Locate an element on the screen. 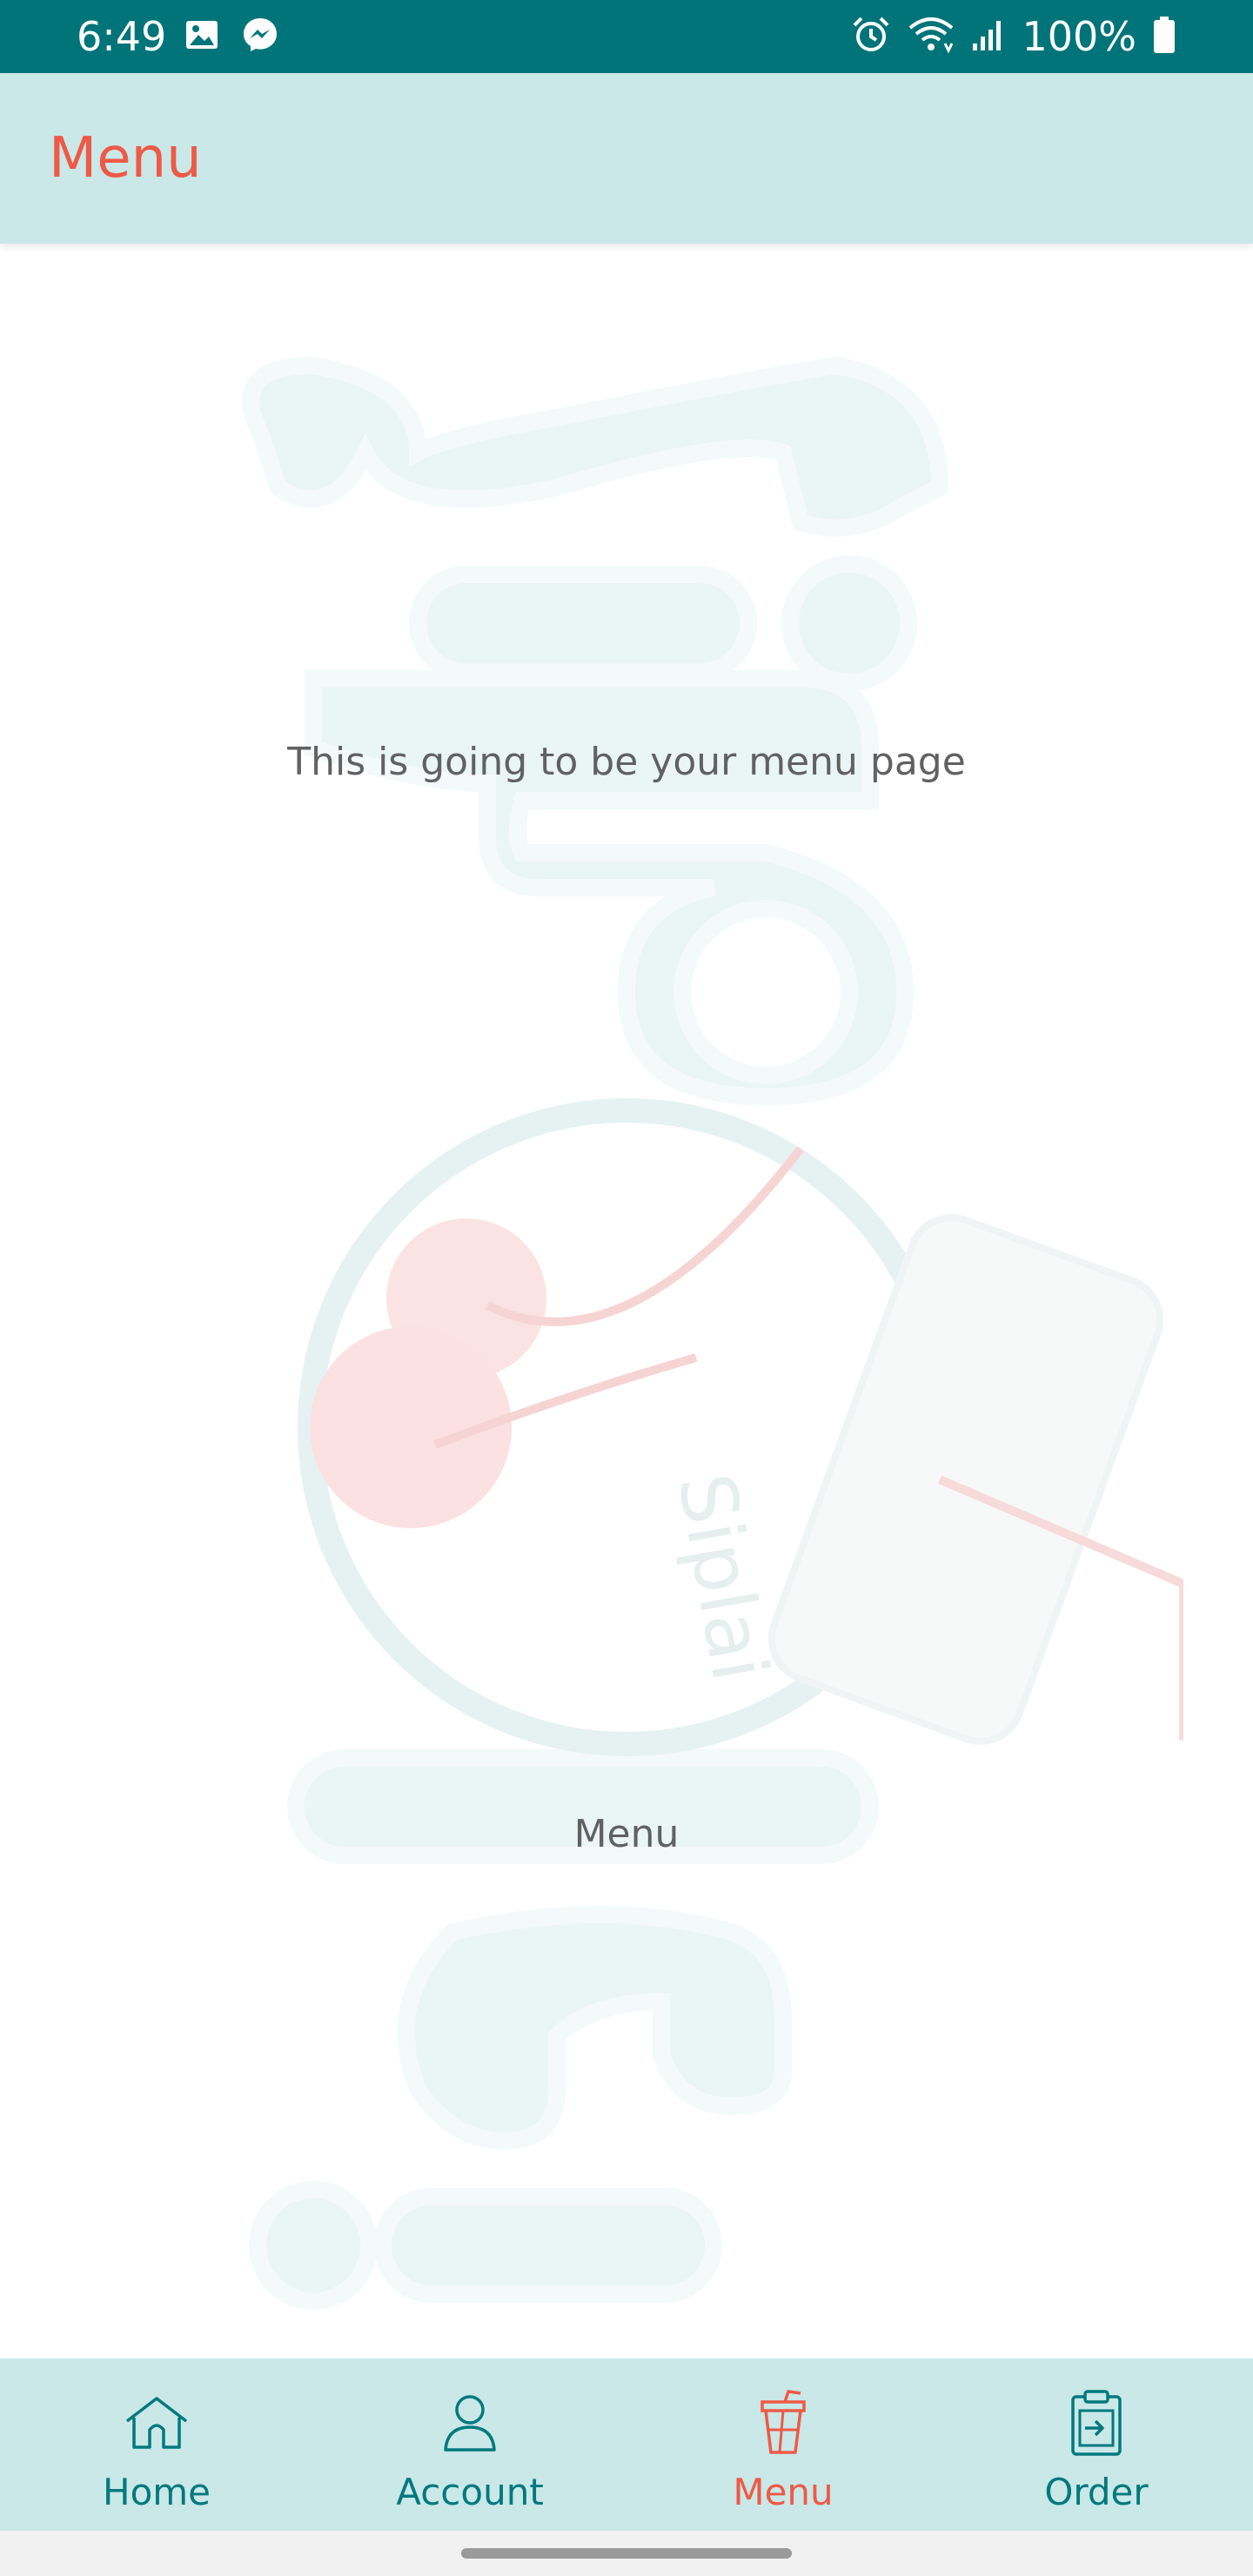  menu-label: Menu is located at coordinates (626, 1834).